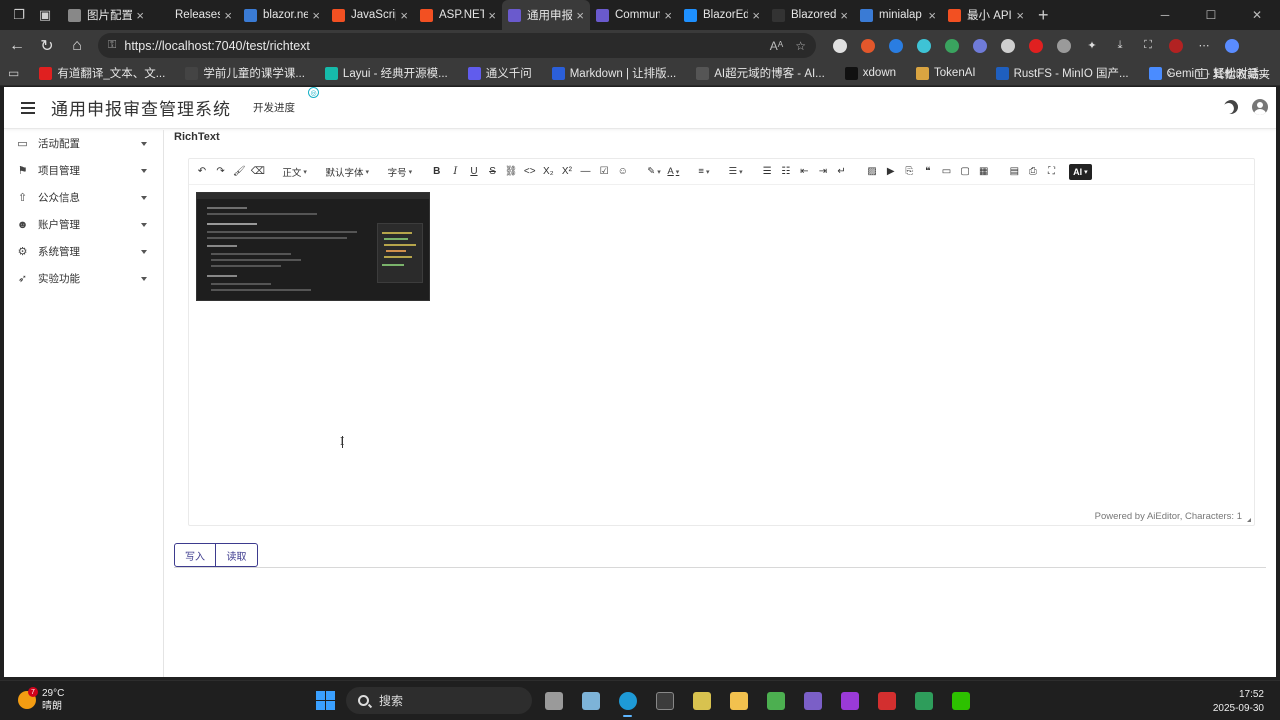 This screenshot has width=1280, height=720. I want to click on wechat-icon, so click(960, 700).